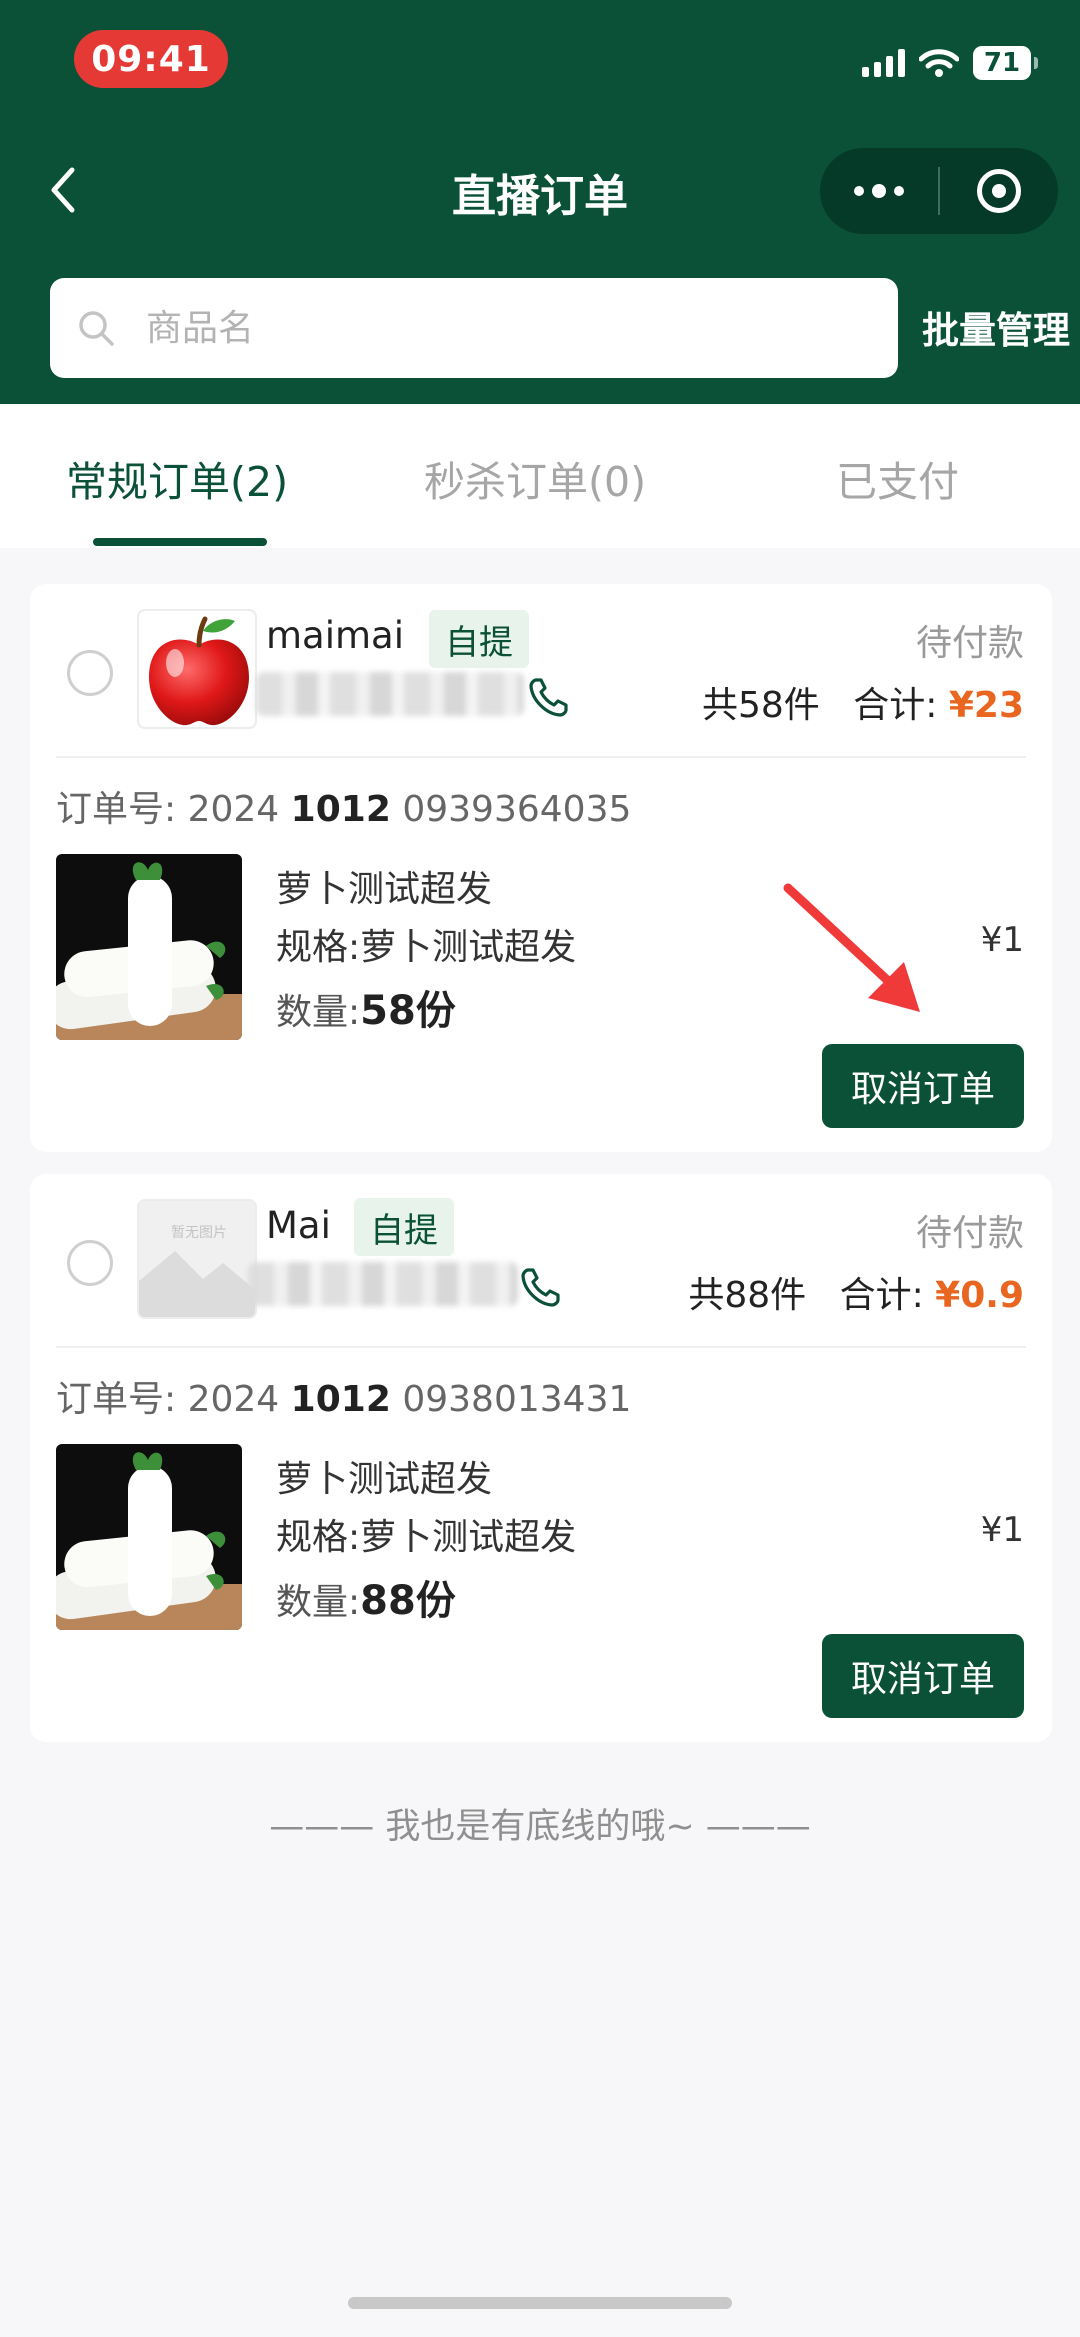 This screenshot has width=1080, height=2337. I want to click on miniprogram-capsule, so click(939, 191).